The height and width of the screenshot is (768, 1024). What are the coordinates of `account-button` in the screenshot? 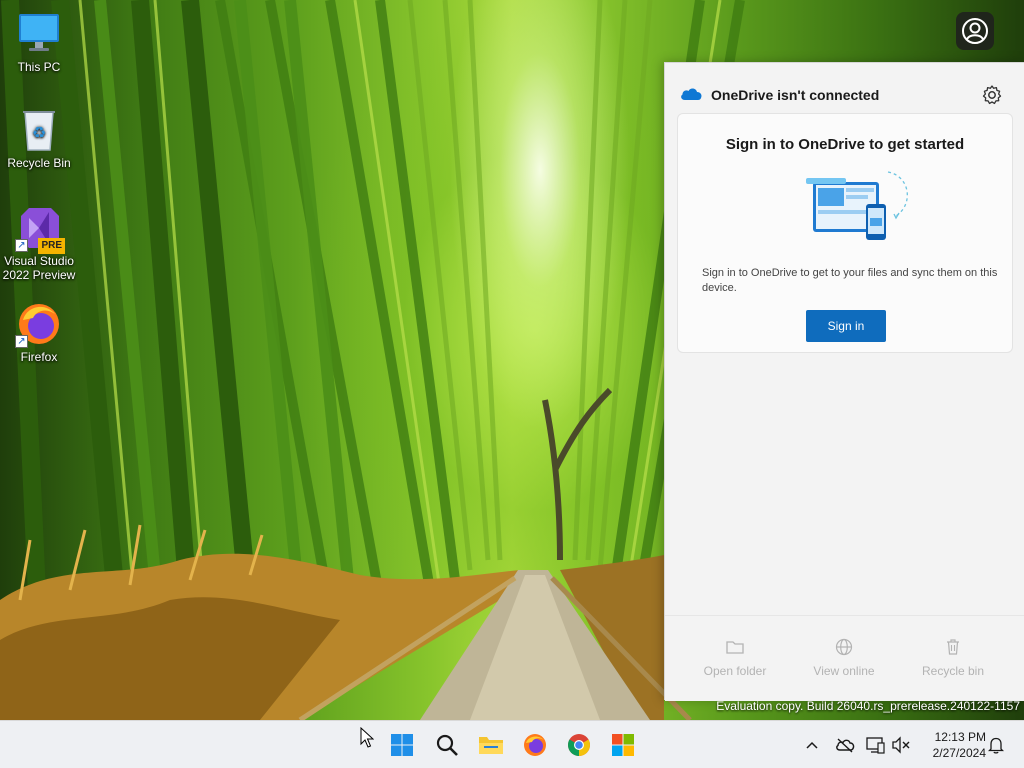 It's located at (975, 31).